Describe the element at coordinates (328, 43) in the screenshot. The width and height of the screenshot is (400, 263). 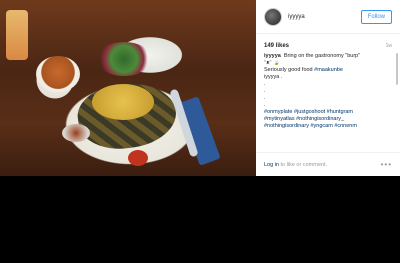
I see `post-meta: 149 likes 1w` at that location.